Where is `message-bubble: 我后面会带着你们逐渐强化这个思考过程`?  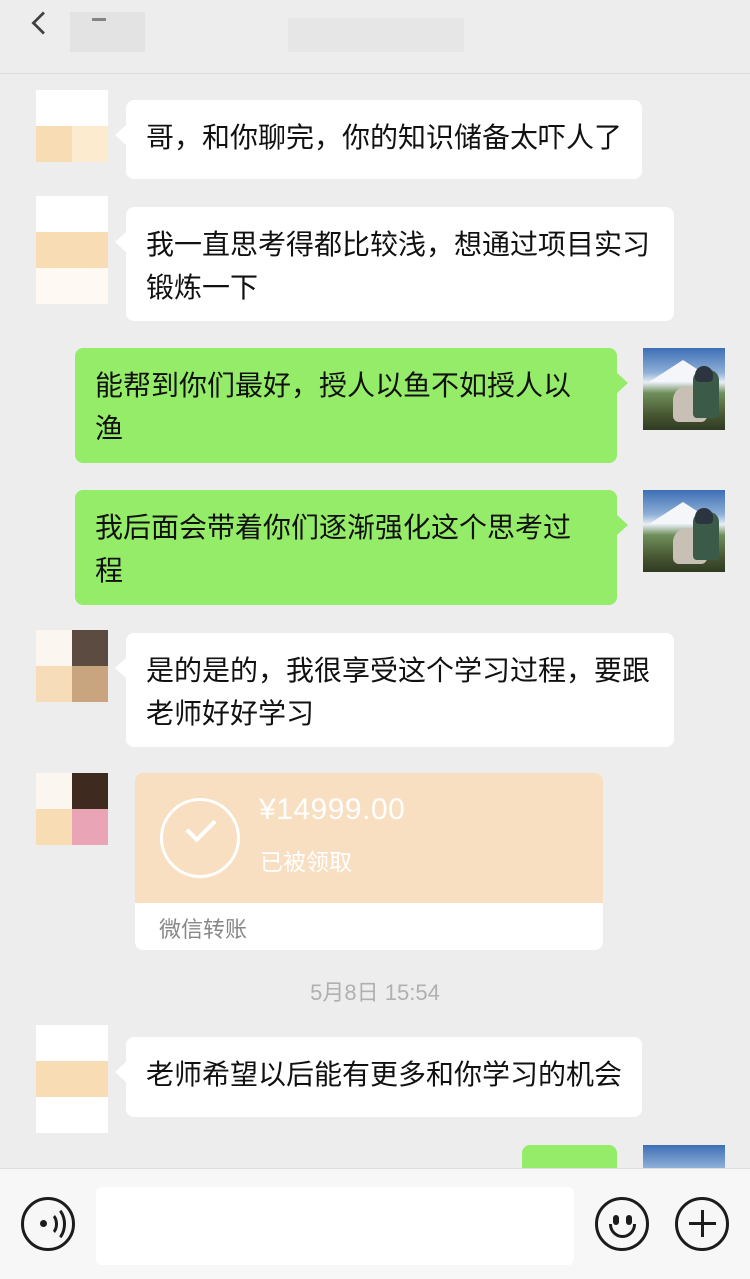 message-bubble: 我后面会带着你们逐渐强化这个思考过程 is located at coordinates (351, 547).